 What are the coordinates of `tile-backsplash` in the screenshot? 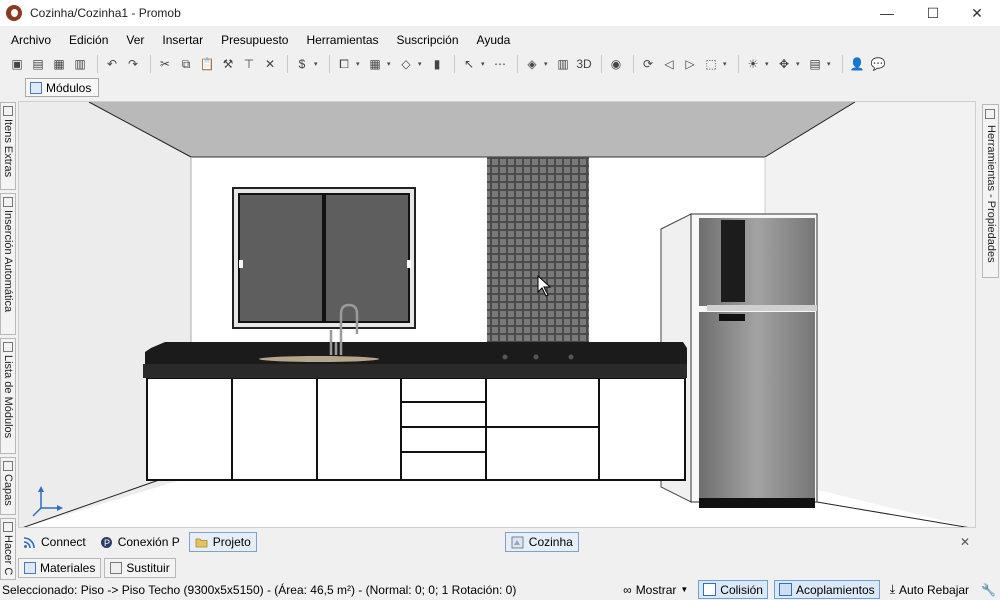 It's located at (538, 249).